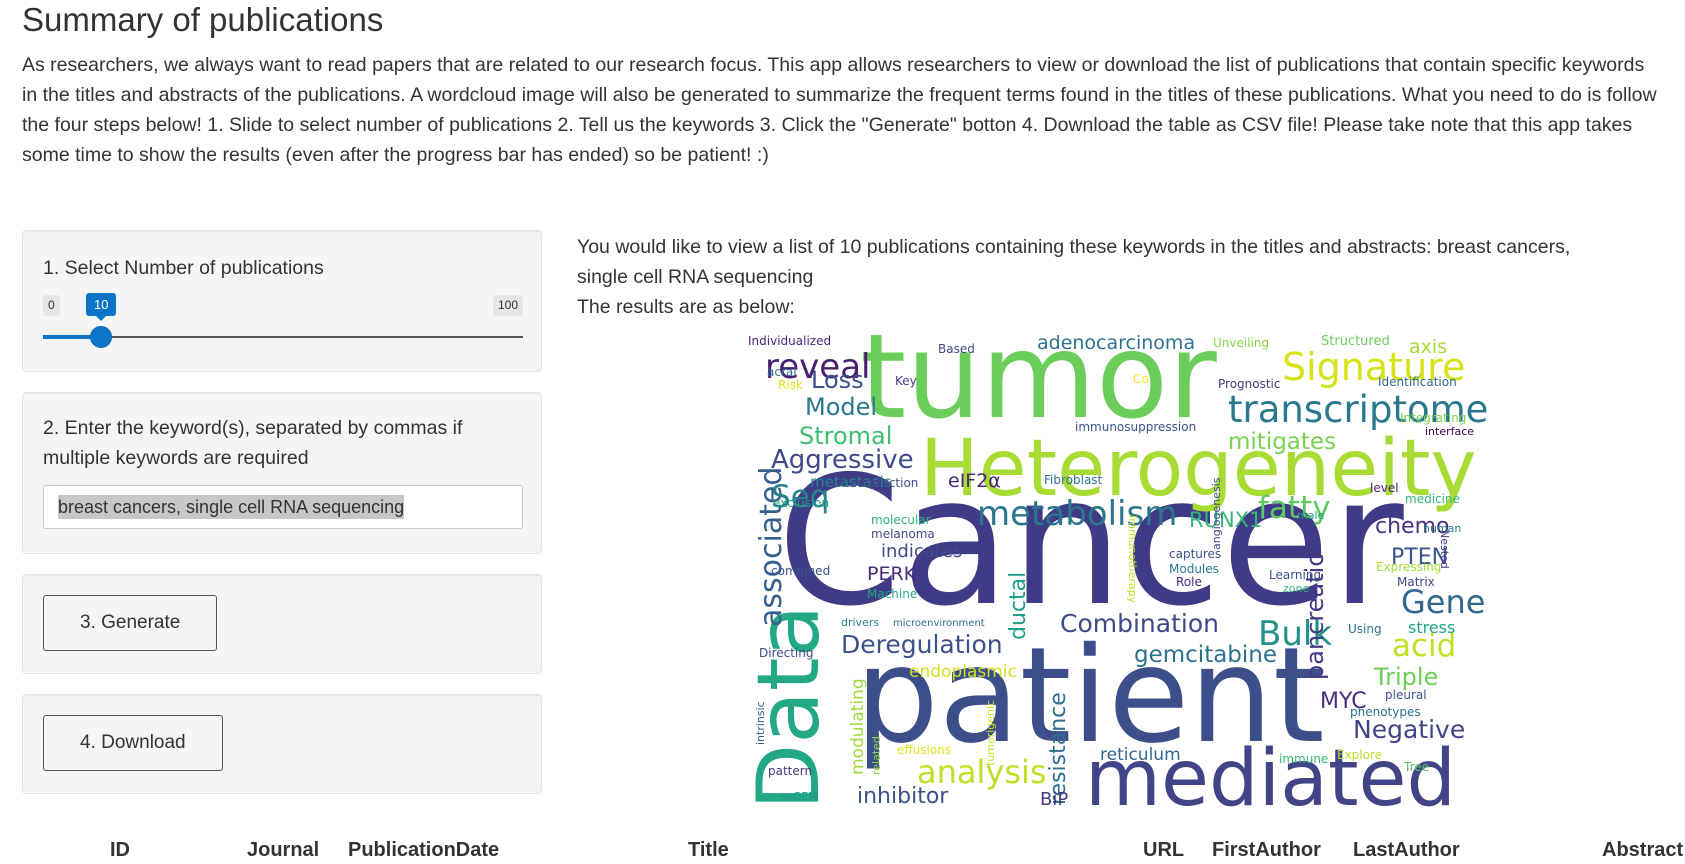 The height and width of the screenshot is (864, 1685). What do you see at coordinates (963, 672) in the screenshot?
I see `wordcloud-word-endoplasmic: endoplasmic` at bounding box center [963, 672].